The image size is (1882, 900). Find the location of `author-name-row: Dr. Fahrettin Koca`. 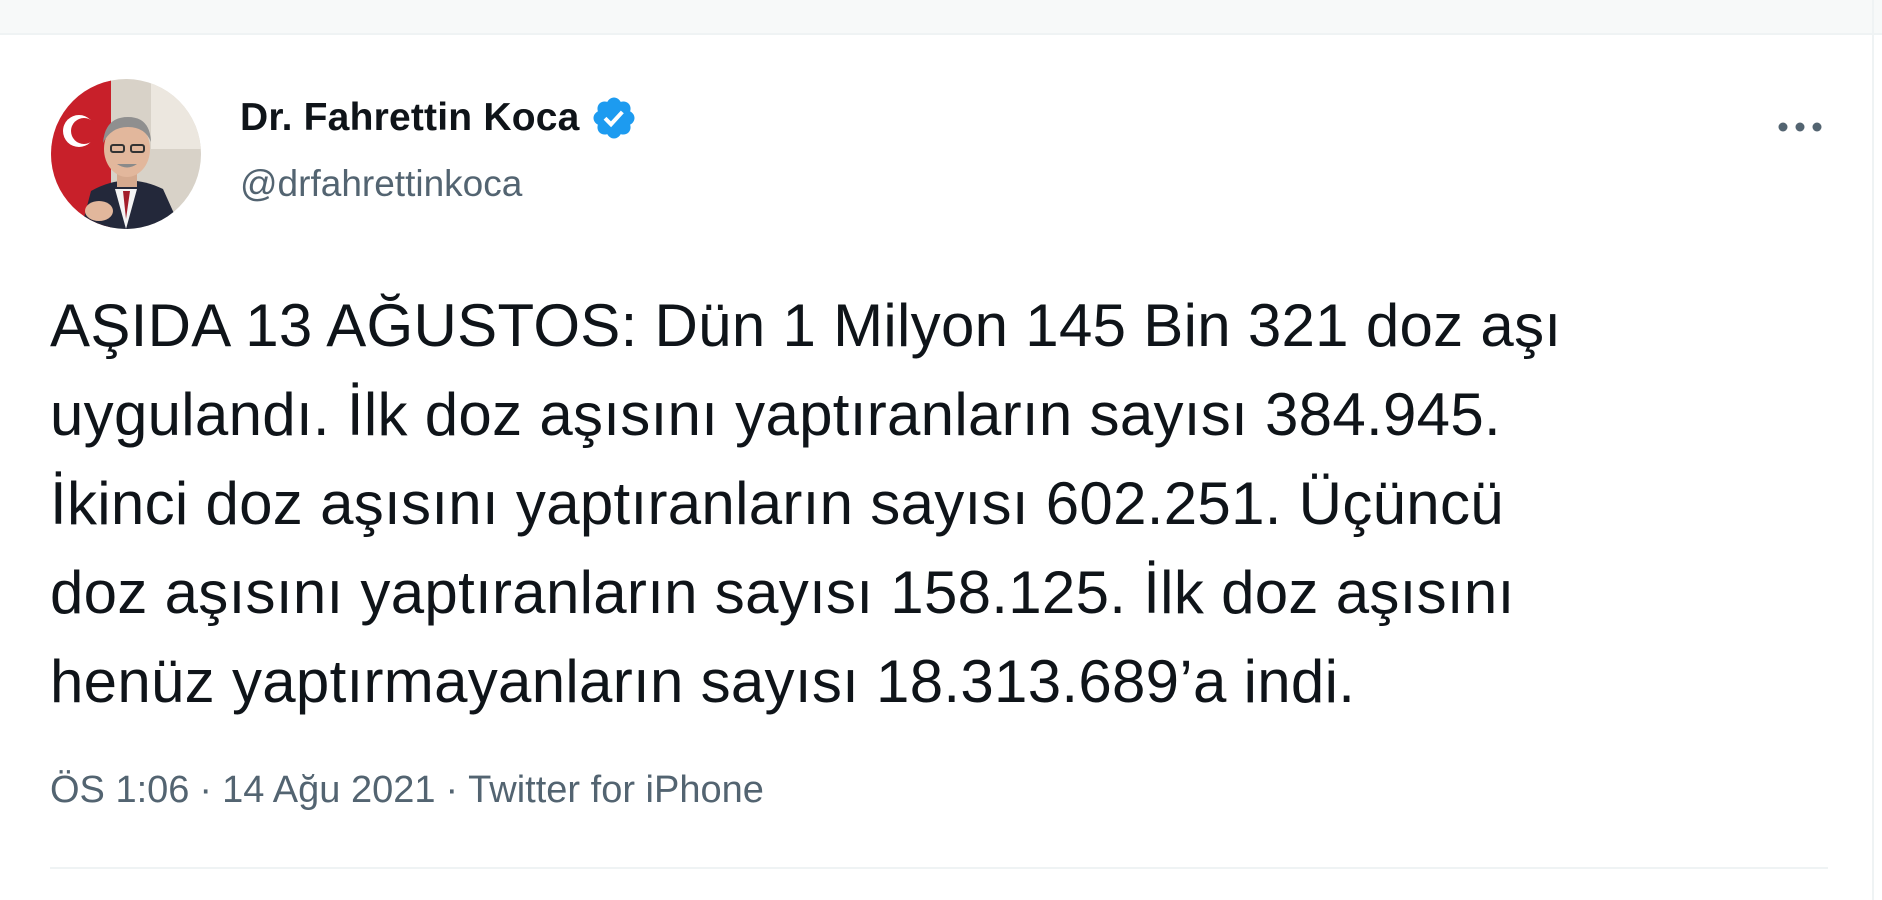

author-name-row: Dr. Fahrettin Koca is located at coordinates (439, 118).